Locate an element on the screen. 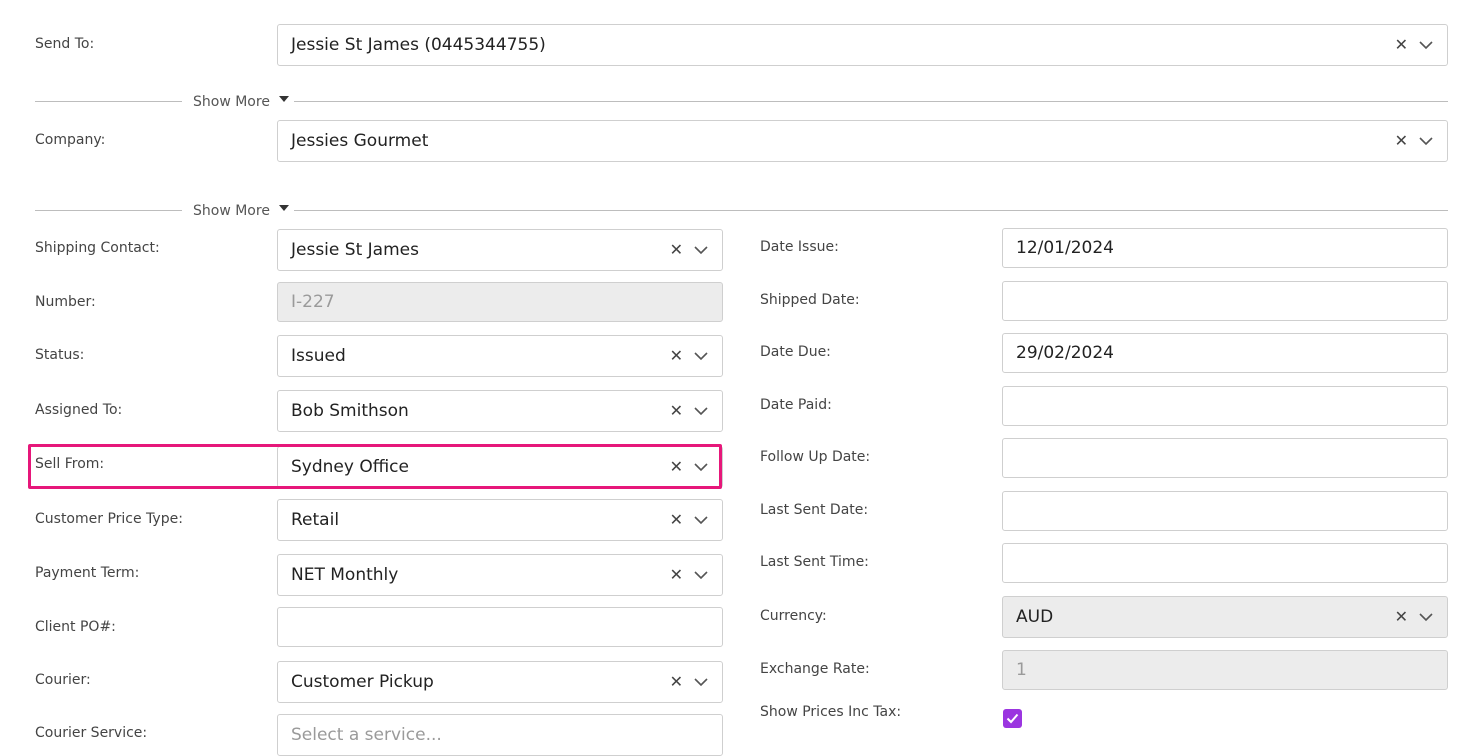 This screenshot has width=1471, height=756. currency-value: AUD is located at coordinates (1035, 617).